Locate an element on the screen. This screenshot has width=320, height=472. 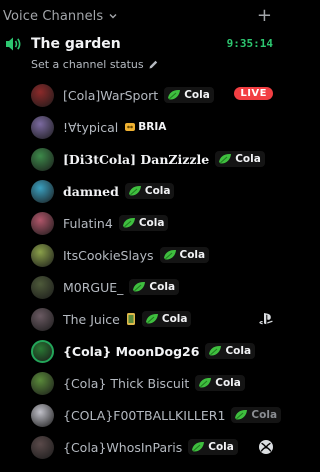
voice-user-row: {Cola}WhosInParis Cola is located at coordinates (140, 447).